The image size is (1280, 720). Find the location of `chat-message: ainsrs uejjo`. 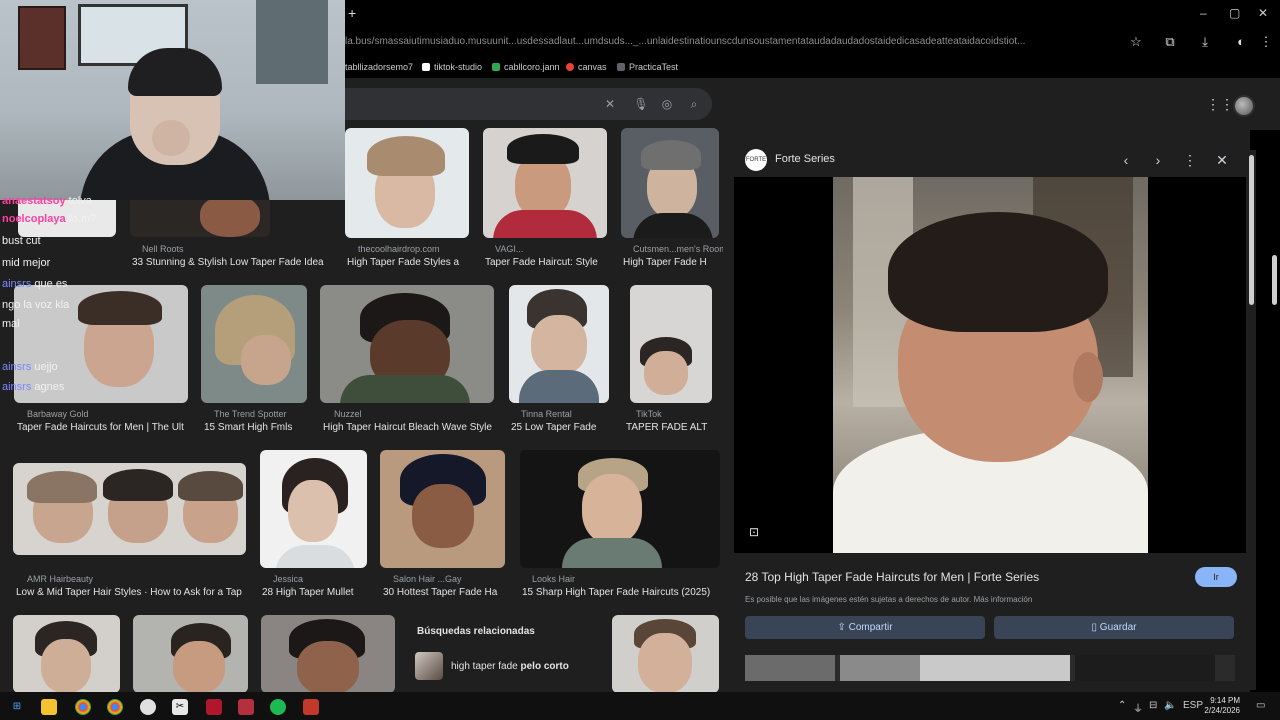

chat-message: ainsrs uejjo is located at coordinates (30, 367).